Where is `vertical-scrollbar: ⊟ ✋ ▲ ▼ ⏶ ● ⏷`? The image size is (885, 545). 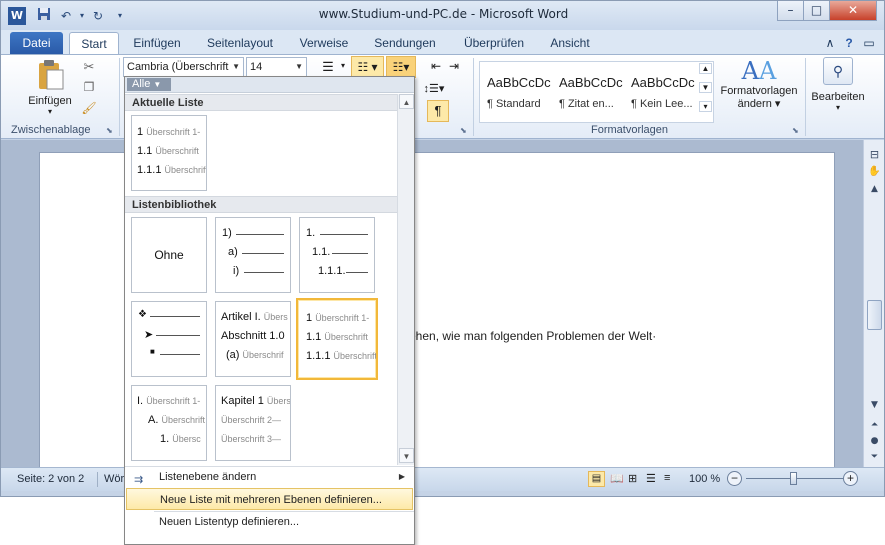
vertical-scrollbar: ⊟ ✋ ▲ ▼ ⏶ ● ⏷ is located at coordinates (873, 304).